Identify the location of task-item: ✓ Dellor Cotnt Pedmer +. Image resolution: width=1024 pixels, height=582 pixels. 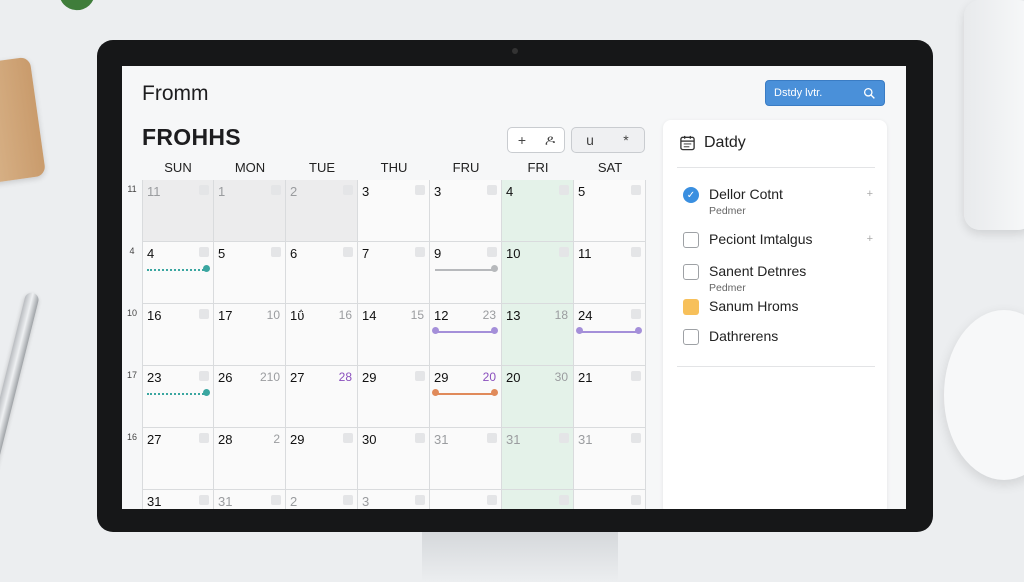
(778, 201).